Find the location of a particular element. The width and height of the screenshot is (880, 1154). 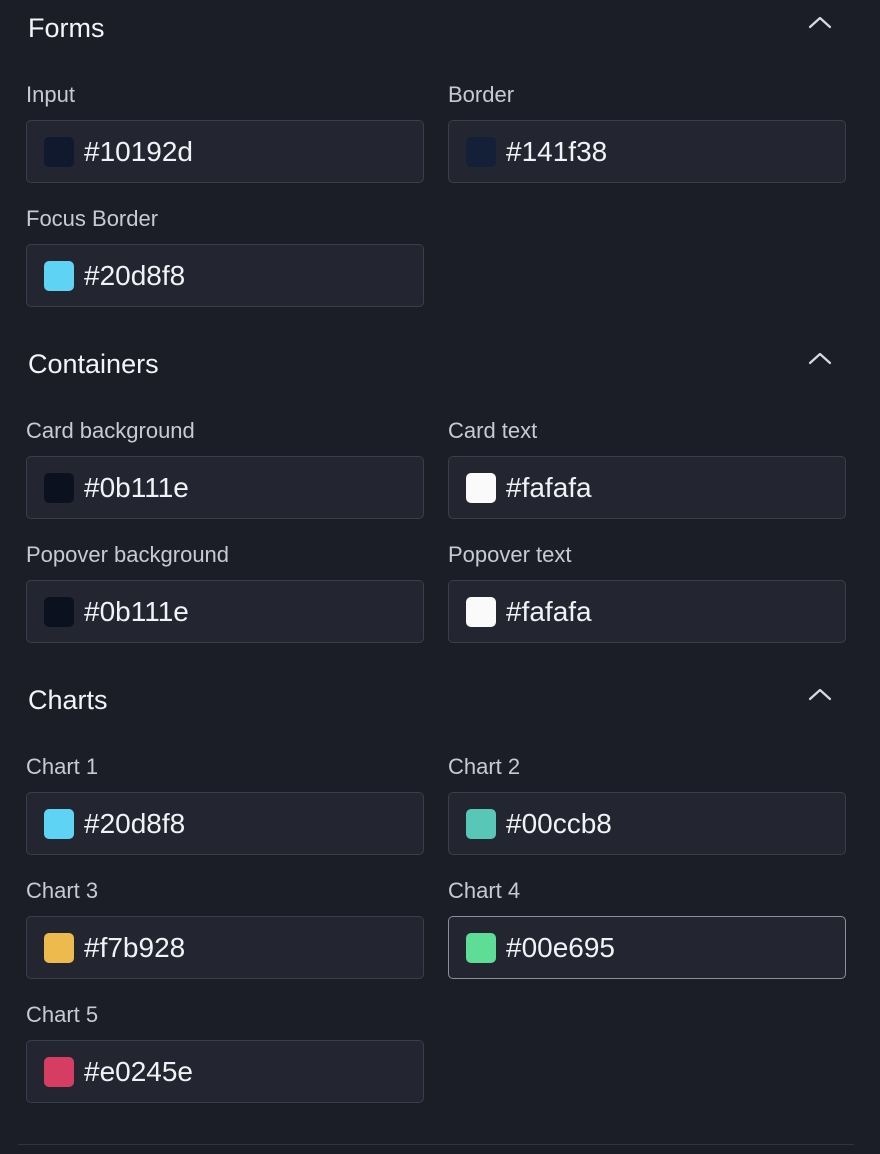

field-label: Focus Border is located at coordinates (92, 218).